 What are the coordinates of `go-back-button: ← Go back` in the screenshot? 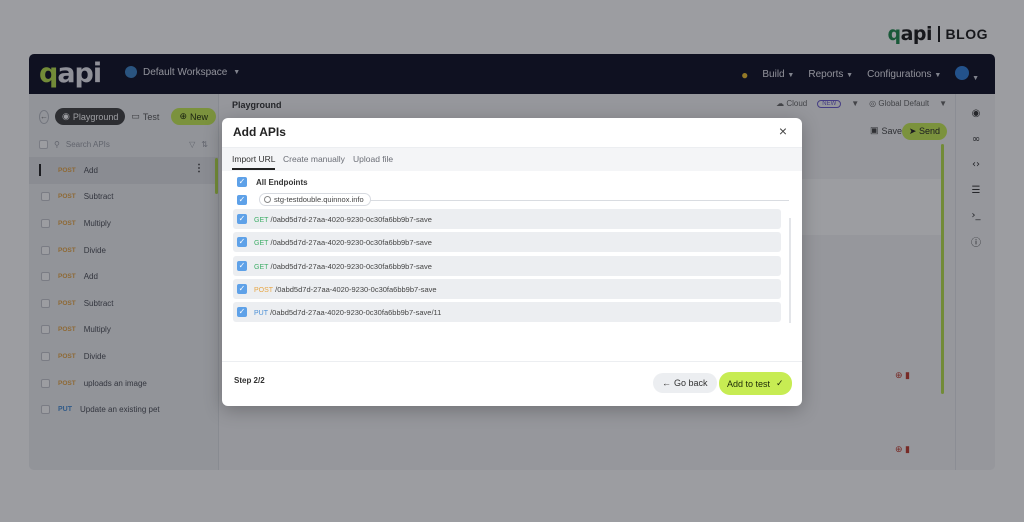 It's located at (685, 383).